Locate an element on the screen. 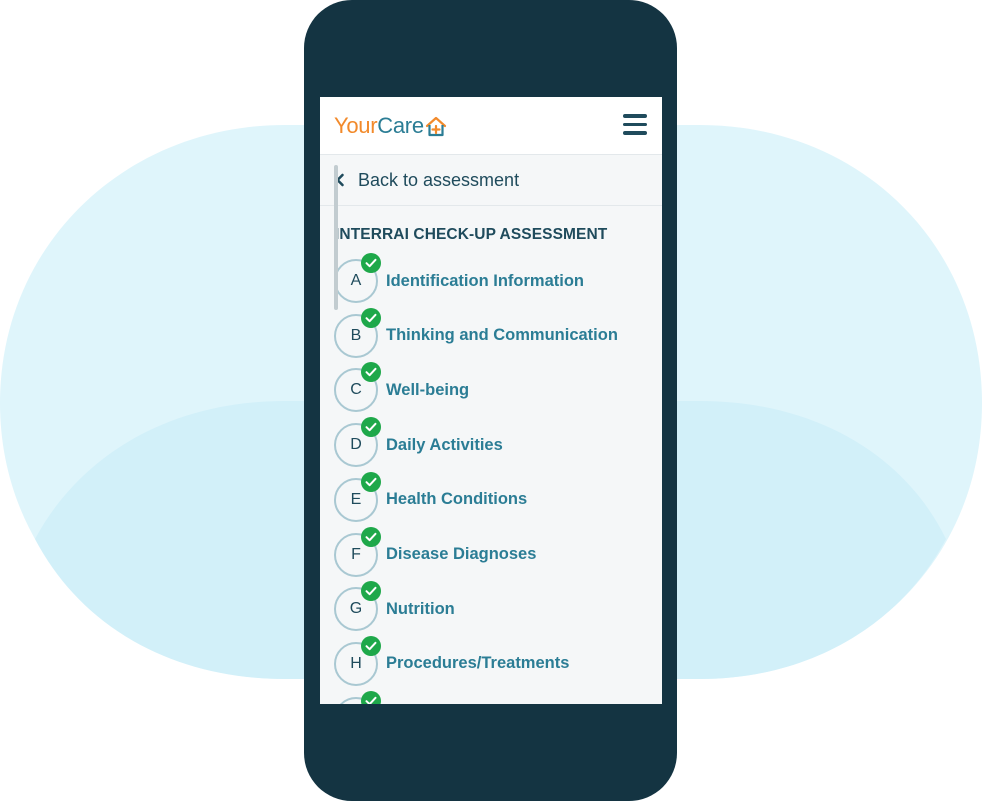 Image resolution: width=982 pixels, height=801 pixels. section-label: Procedures/Treatments is located at coordinates (478, 663).